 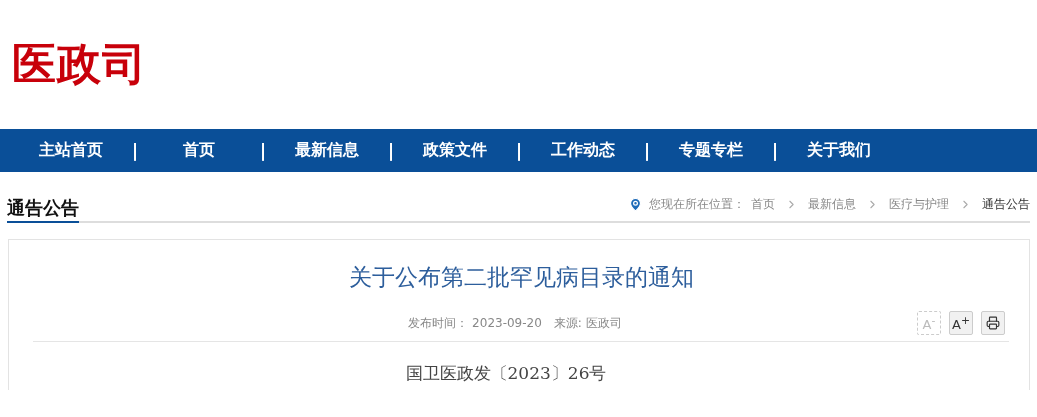 What do you see at coordinates (587, 323) in the screenshot?
I see `article-source: 来源: 医政司` at bounding box center [587, 323].